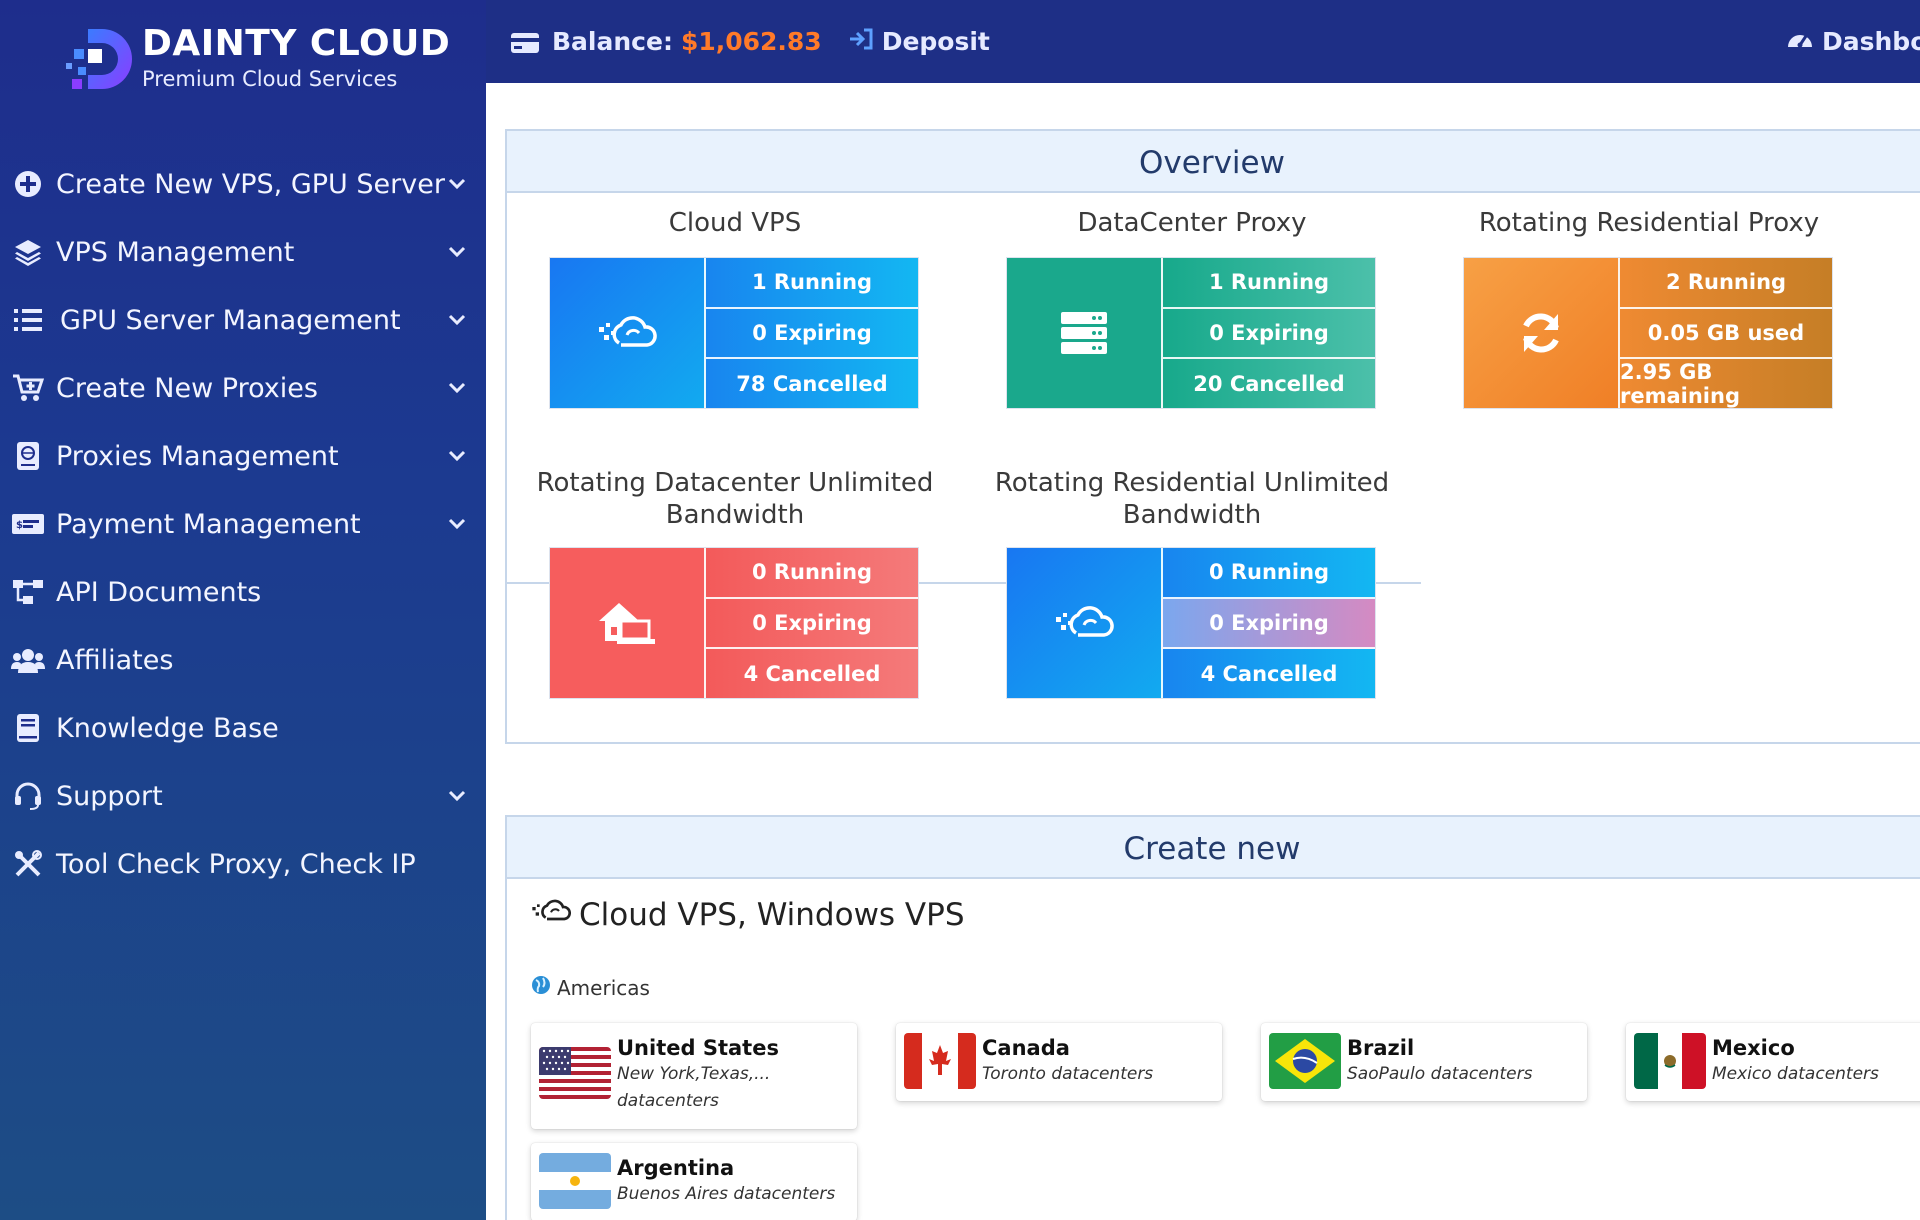 The height and width of the screenshot is (1220, 1920). I want to click on sidebar-item-label: Create New VPS, GPU Server, so click(250, 184).